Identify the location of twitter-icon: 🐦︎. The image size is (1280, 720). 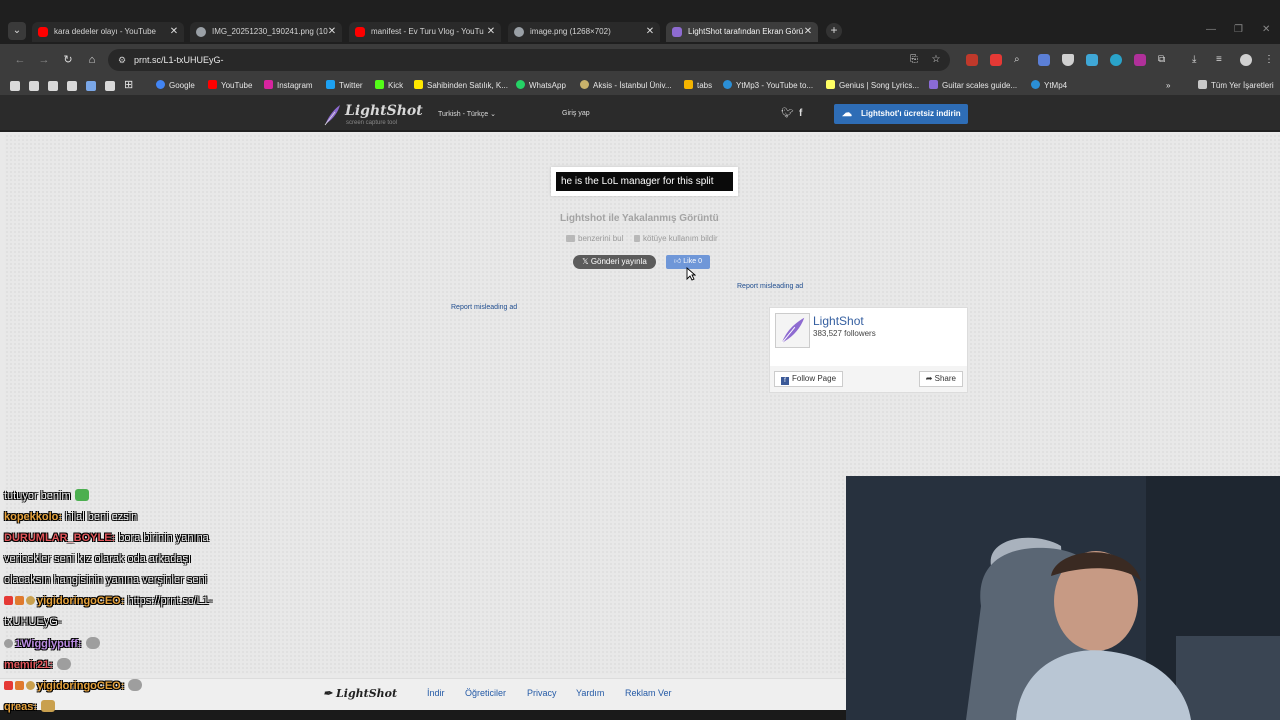
(787, 113).